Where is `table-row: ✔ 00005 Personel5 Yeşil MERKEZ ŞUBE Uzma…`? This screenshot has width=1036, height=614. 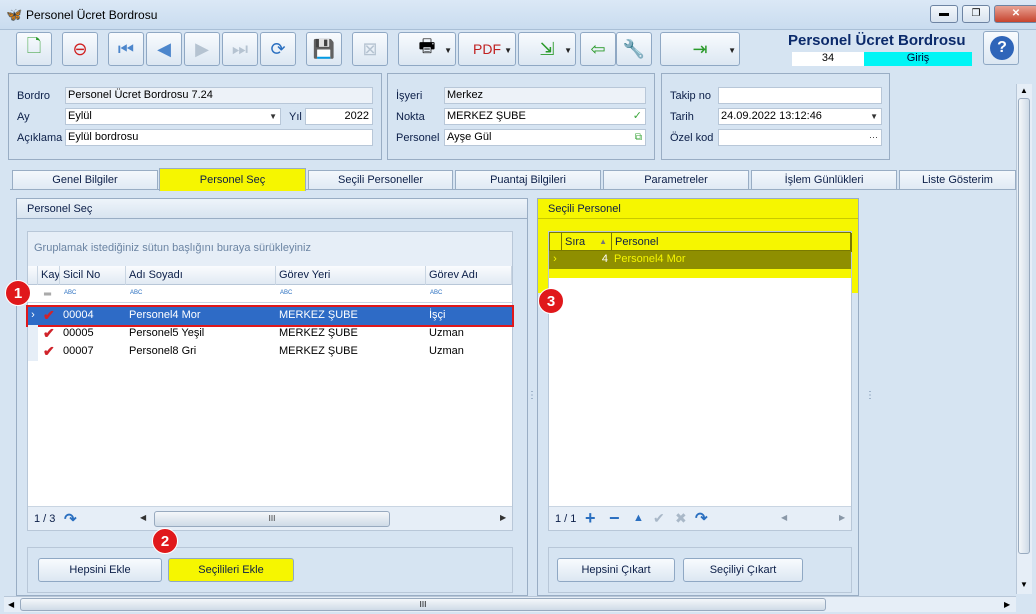 table-row: ✔ 00005 Personel5 Yeşil MERKEZ ŞUBE Uzma… is located at coordinates (270, 334).